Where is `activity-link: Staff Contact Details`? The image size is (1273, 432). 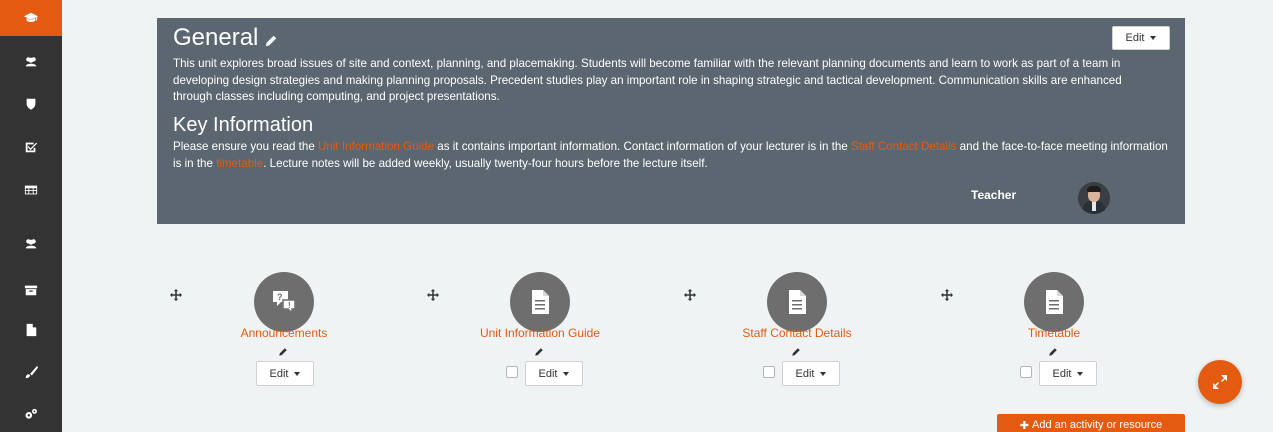
activity-link: Staff Contact Details is located at coordinates (797, 333).